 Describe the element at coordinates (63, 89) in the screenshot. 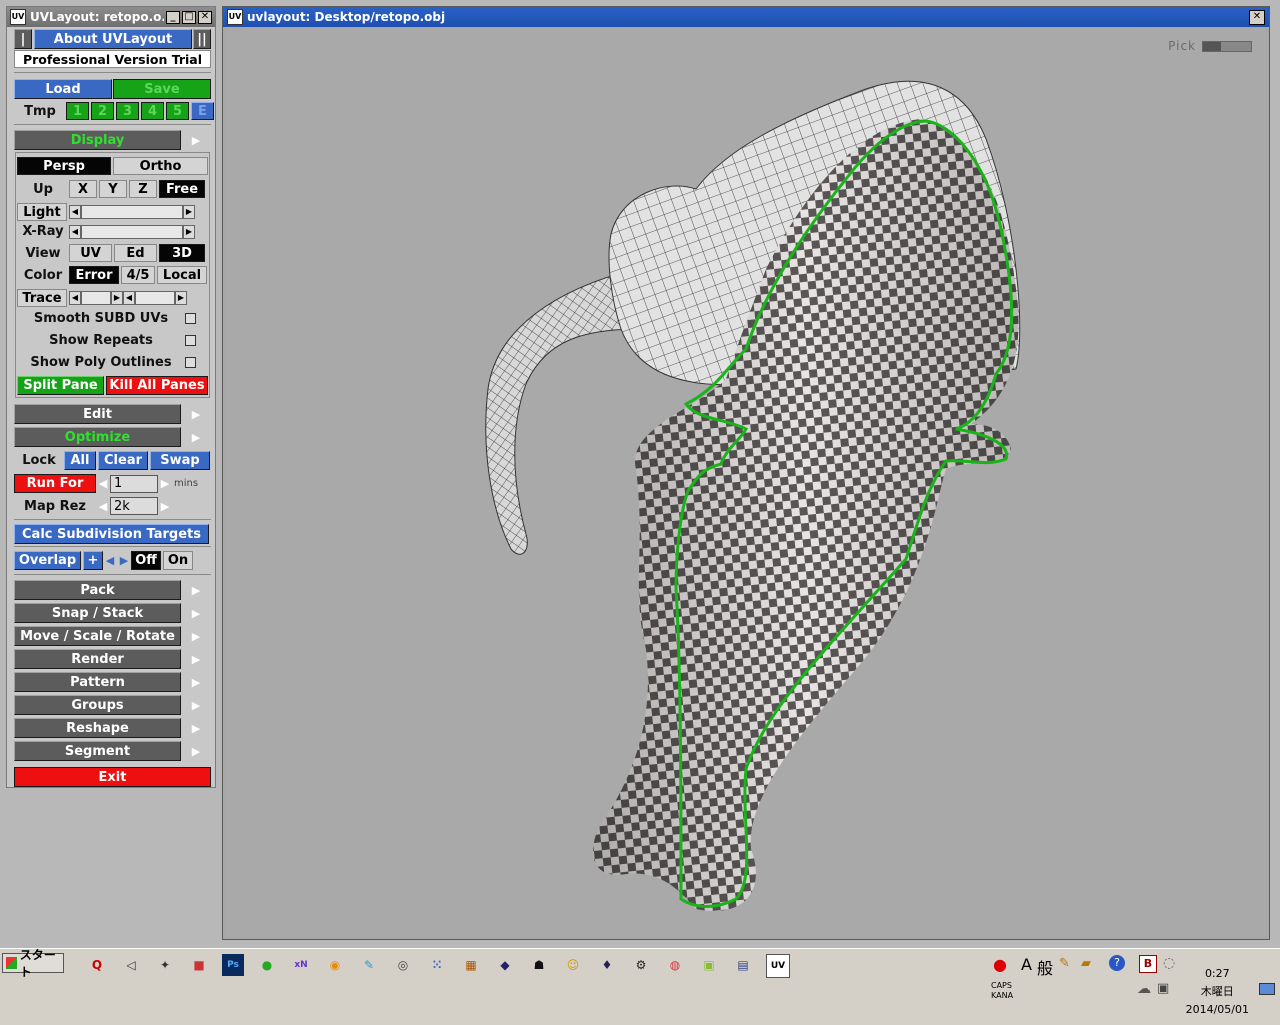

I see `load-button: Load` at that location.